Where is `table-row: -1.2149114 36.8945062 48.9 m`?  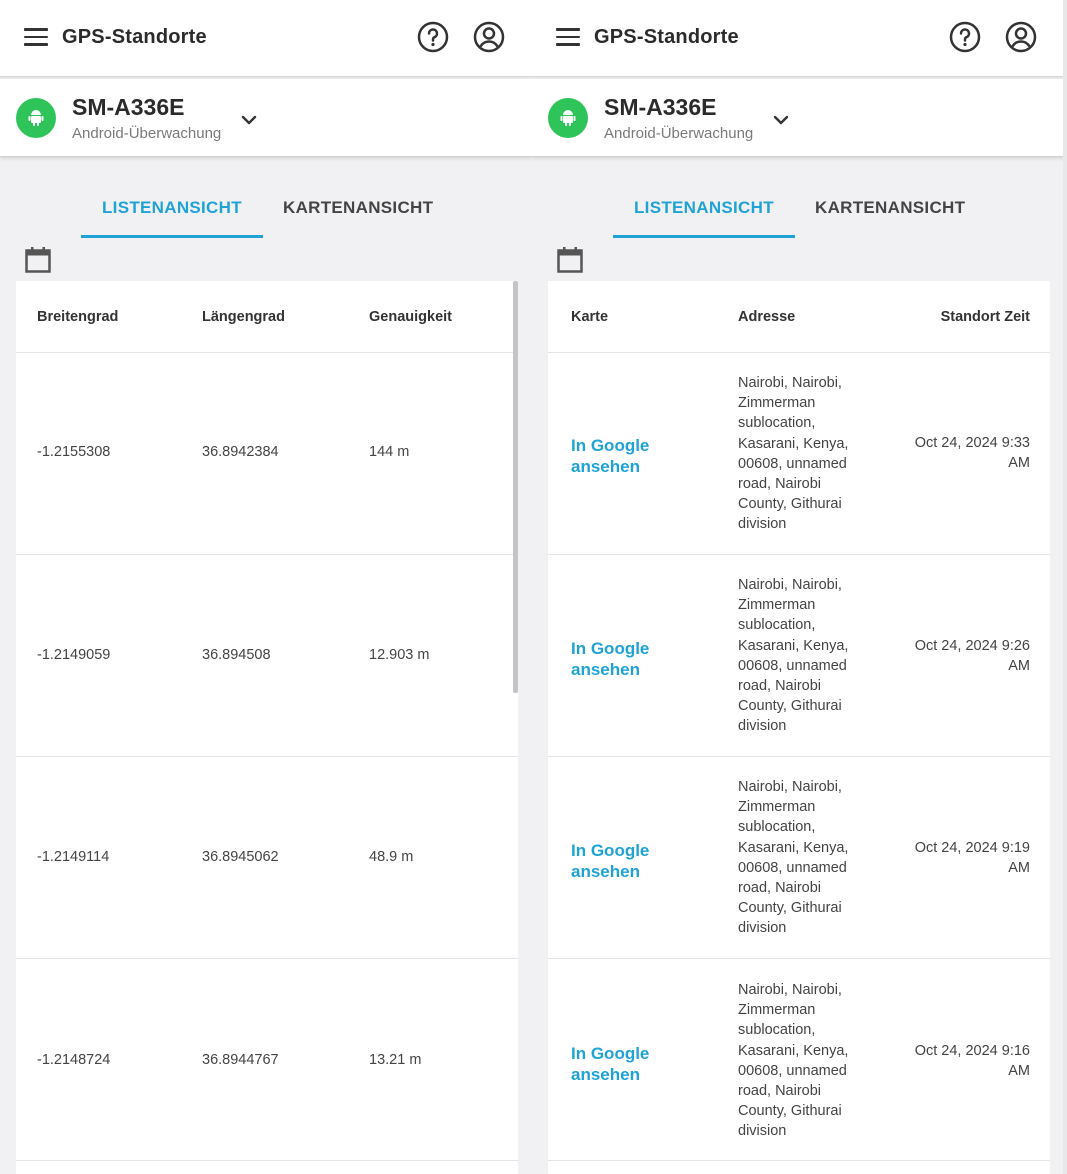 table-row: -1.2149114 36.8945062 48.9 m is located at coordinates (267, 858).